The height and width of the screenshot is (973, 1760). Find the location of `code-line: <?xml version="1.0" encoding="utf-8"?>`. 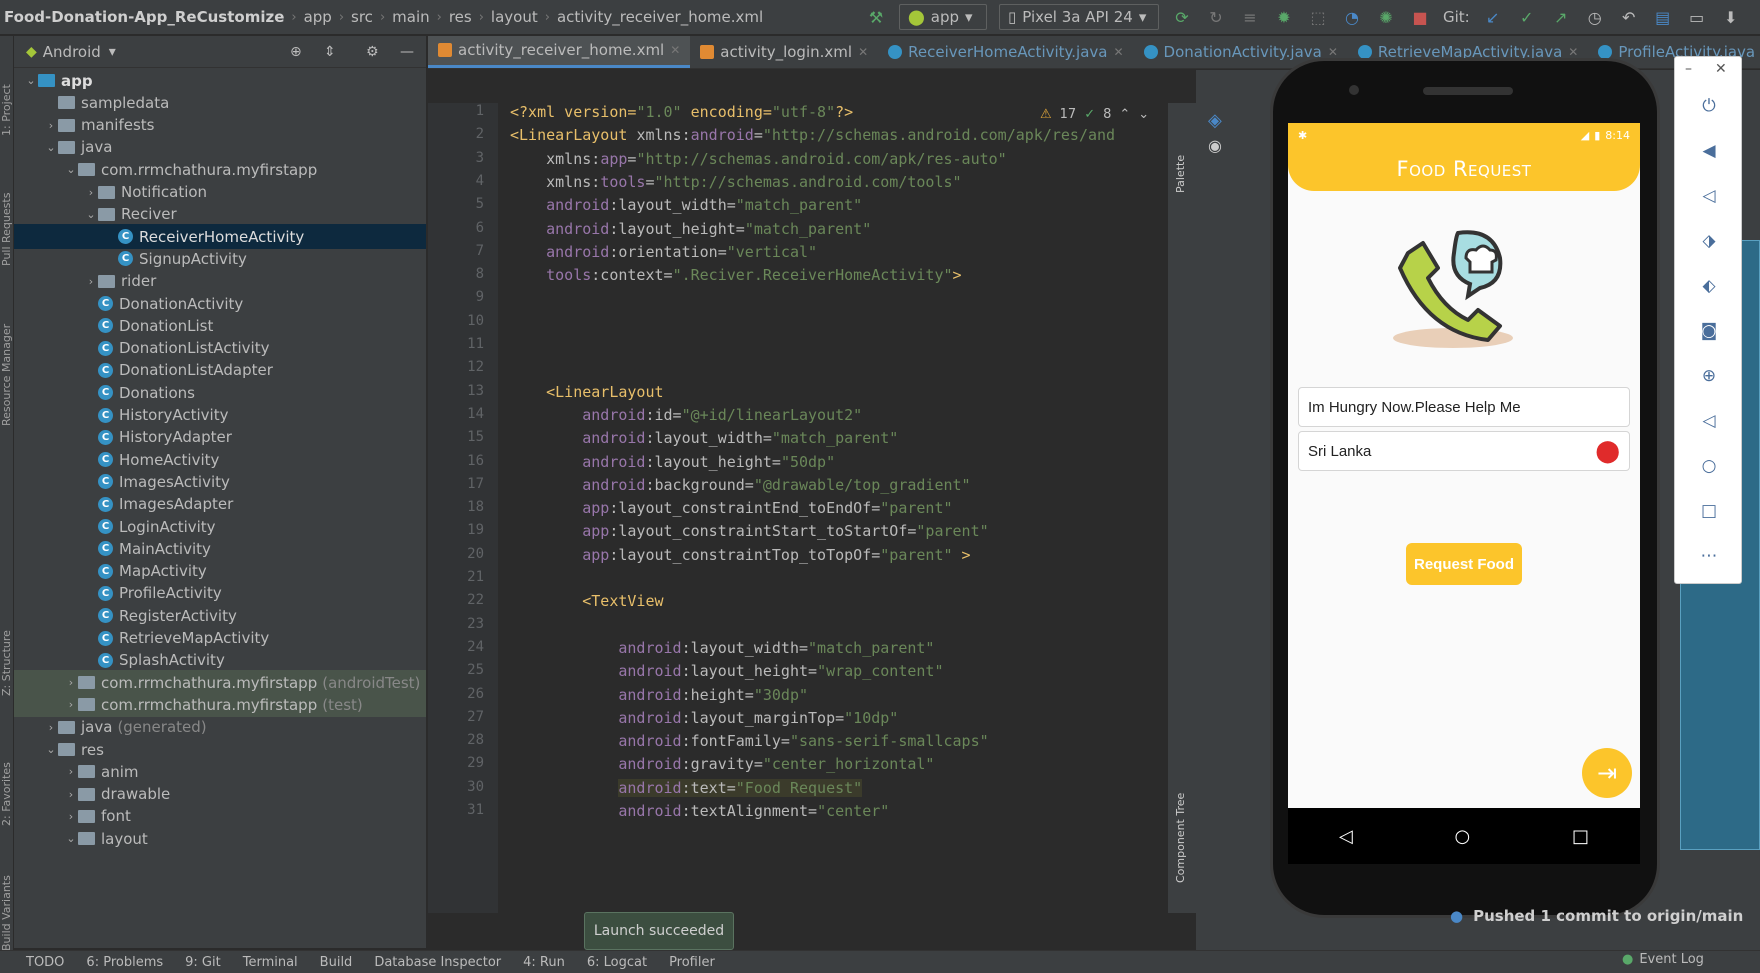

code-line: <?xml version="1.0" encoding="utf-8"?> is located at coordinates (681, 112).